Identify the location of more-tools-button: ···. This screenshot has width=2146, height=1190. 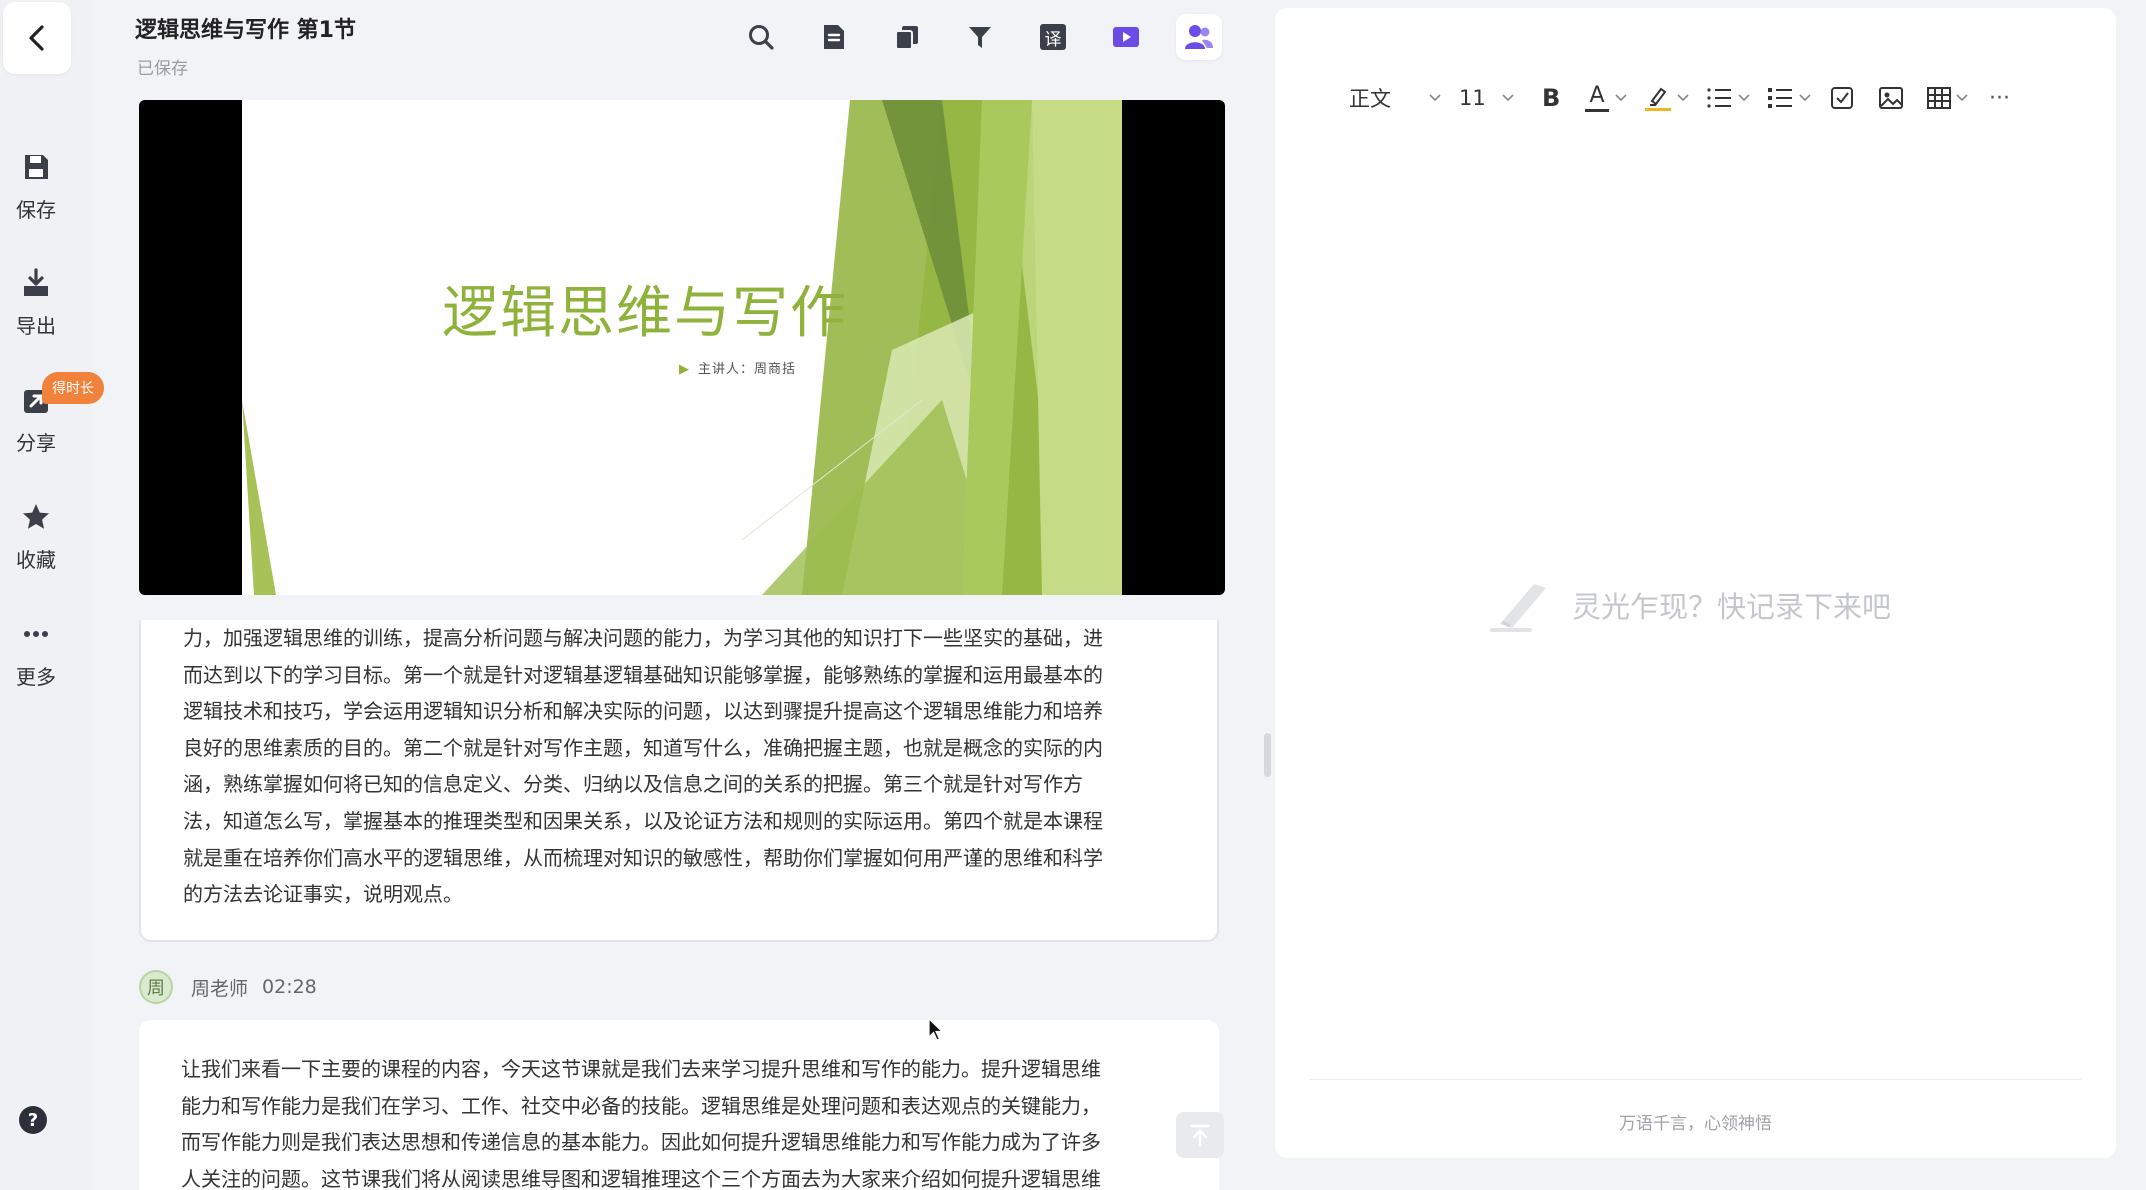
(1999, 98).